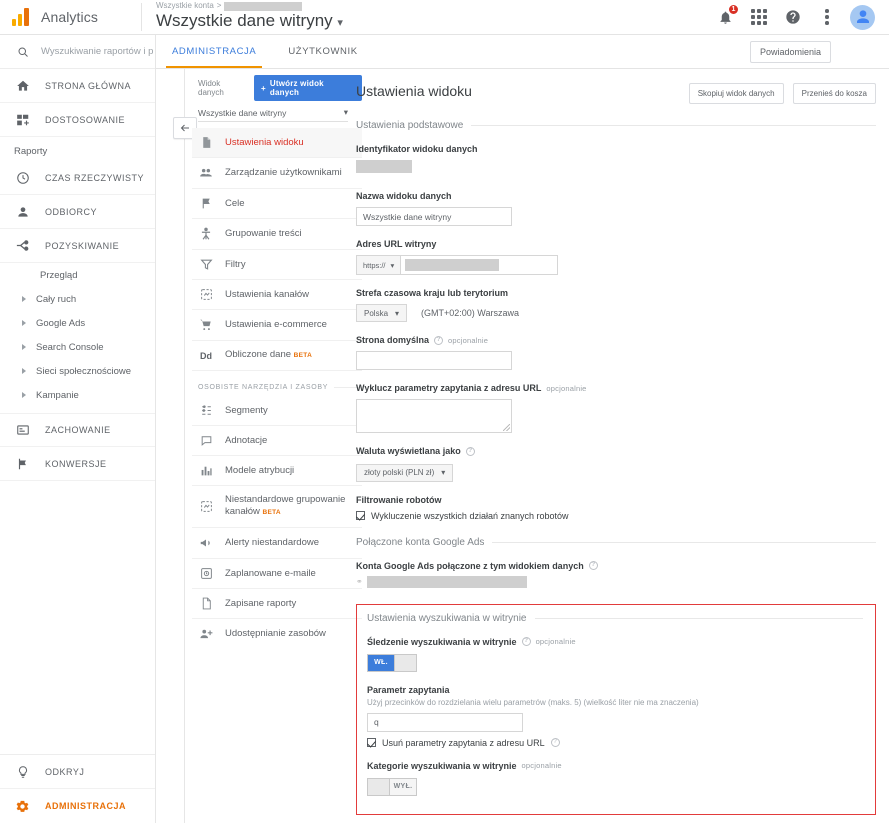 Image resolution: width=889 pixels, height=823 pixels. Describe the element at coordinates (615, 743) in the screenshot. I see `strip-params-checkbox-row: Usuń parametry zapytania z adresu URL ?` at that location.